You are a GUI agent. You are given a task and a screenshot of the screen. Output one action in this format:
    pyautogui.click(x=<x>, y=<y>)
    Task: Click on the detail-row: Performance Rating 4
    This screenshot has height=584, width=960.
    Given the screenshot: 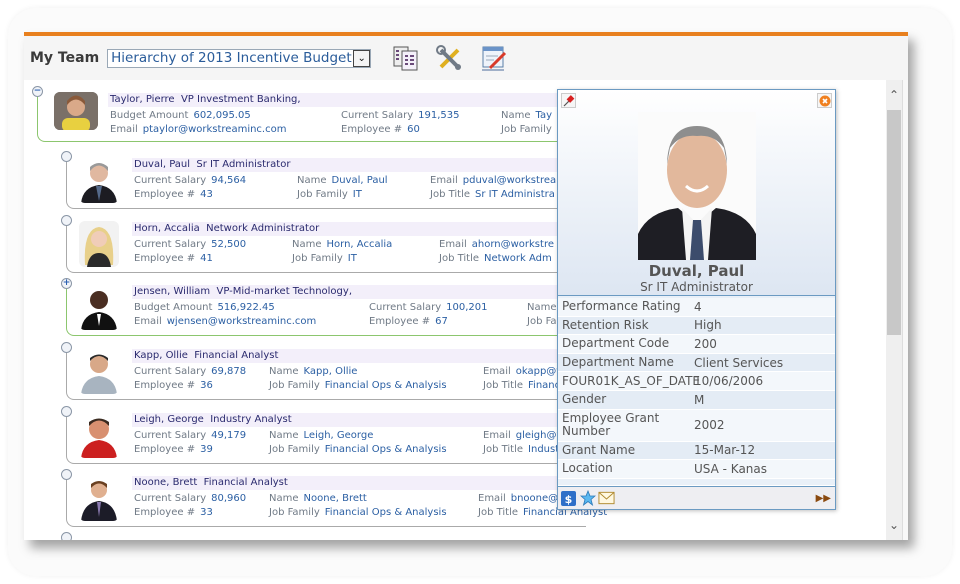 What is the action you would take?
    pyautogui.click(x=696, y=307)
    